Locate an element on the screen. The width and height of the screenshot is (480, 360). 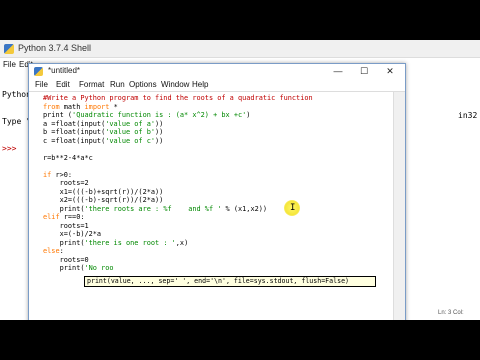
menu-options: Options is located at coordinates (143, 84).